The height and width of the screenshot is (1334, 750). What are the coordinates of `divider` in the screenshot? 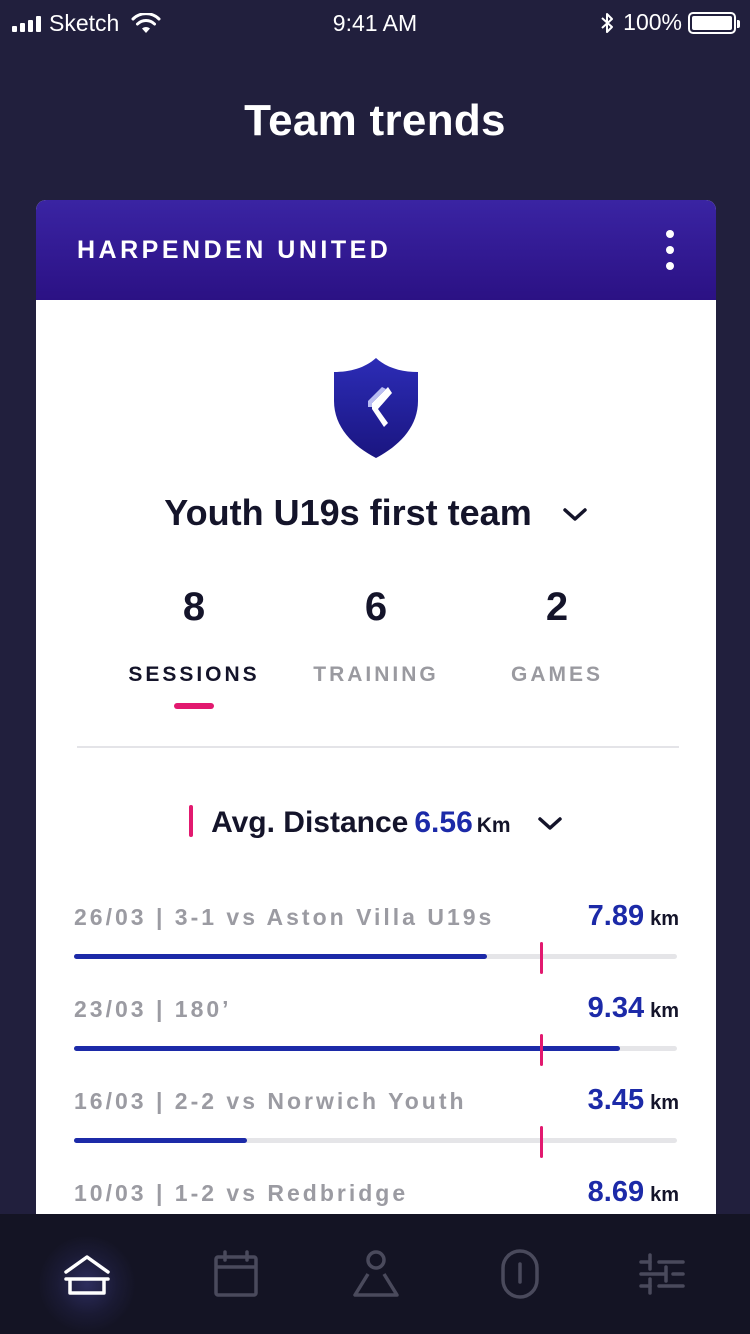 It's located at (378, 747).